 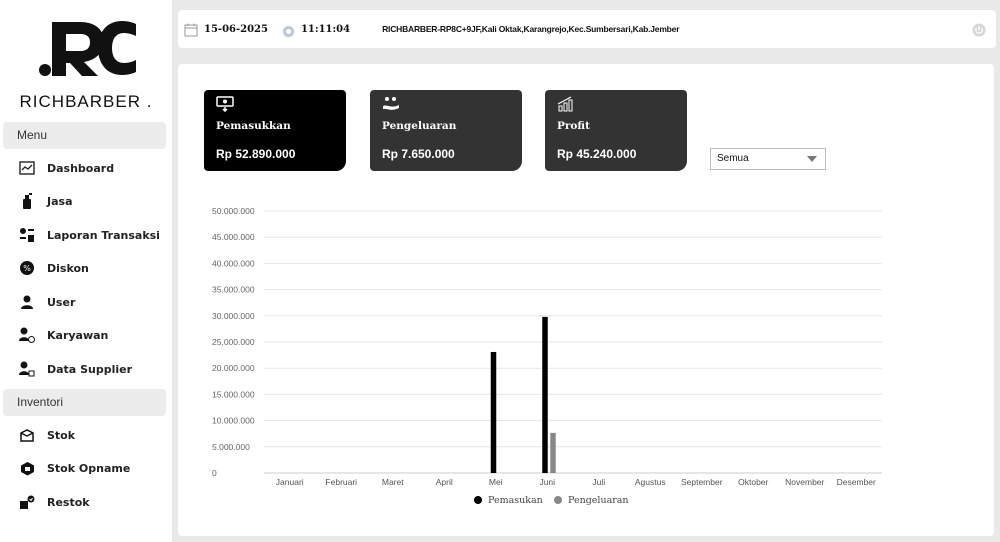 What do you see at coordinates (547, 482) in the screenshot?
I see `x-tick-label: Juni` at bounding box center [547, 482].